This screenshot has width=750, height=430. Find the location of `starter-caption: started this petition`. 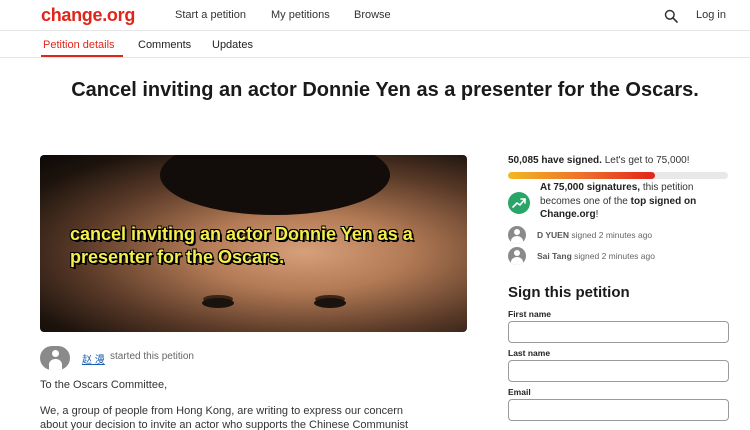

starter-caption: started this petition is located at coordinates (152, 356).